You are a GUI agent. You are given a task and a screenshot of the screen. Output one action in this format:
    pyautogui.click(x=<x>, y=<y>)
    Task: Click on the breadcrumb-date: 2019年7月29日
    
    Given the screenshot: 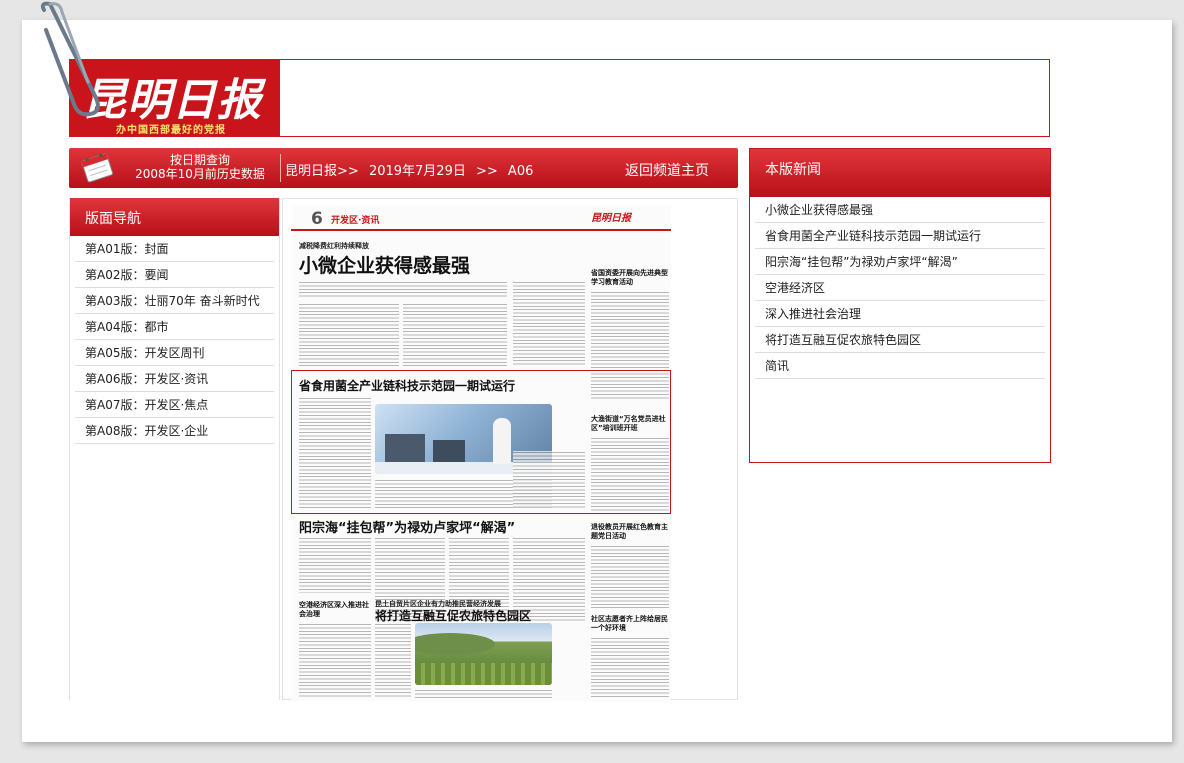 What is the action you would take?
    pyautogui.click(x=417, y=171)
    